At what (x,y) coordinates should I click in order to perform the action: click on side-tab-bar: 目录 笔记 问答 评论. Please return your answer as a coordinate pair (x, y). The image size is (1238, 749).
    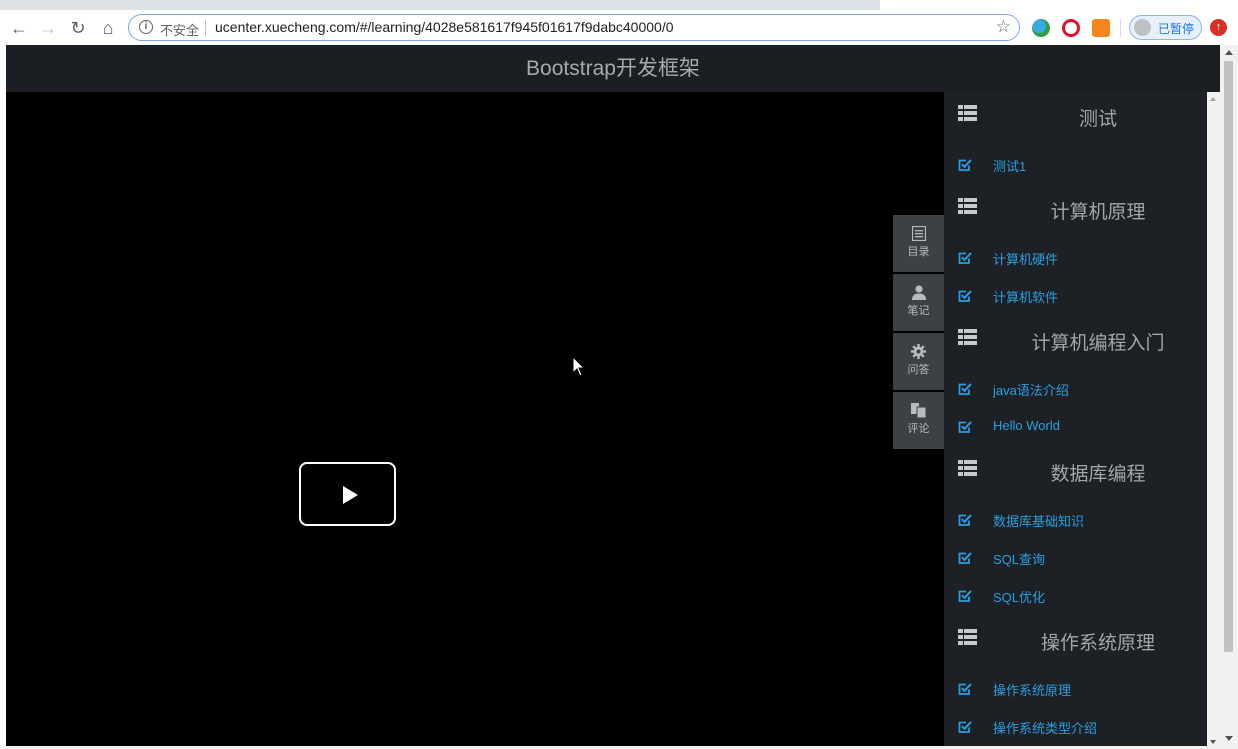
    Looking at the image, I should click on (918, 333).